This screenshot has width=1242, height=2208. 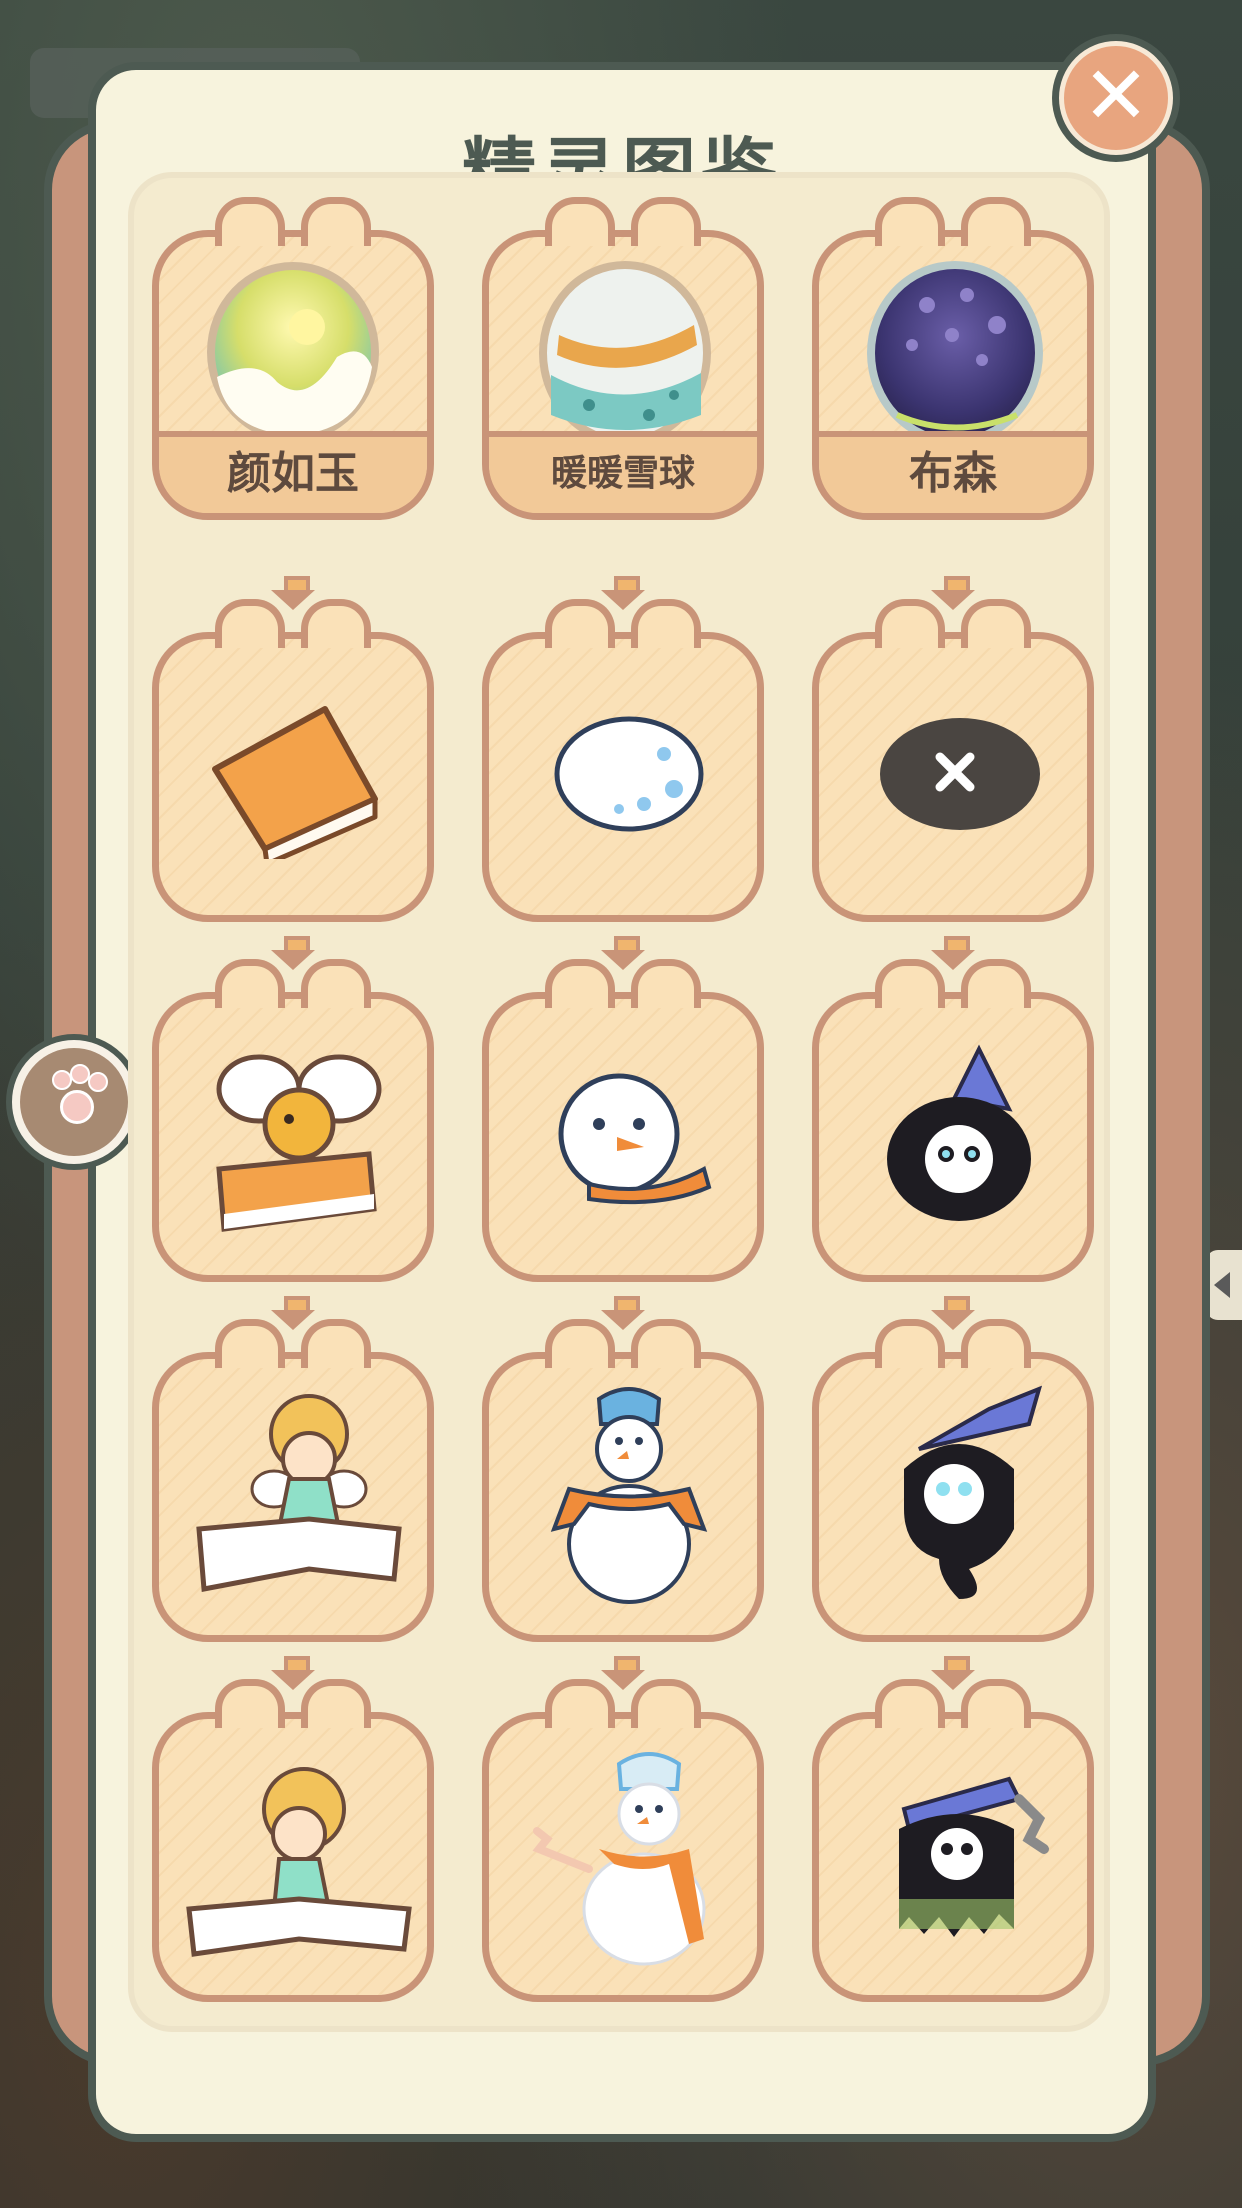 I want to click on egg-card-busen: 布森, so click(x=953, y=358).